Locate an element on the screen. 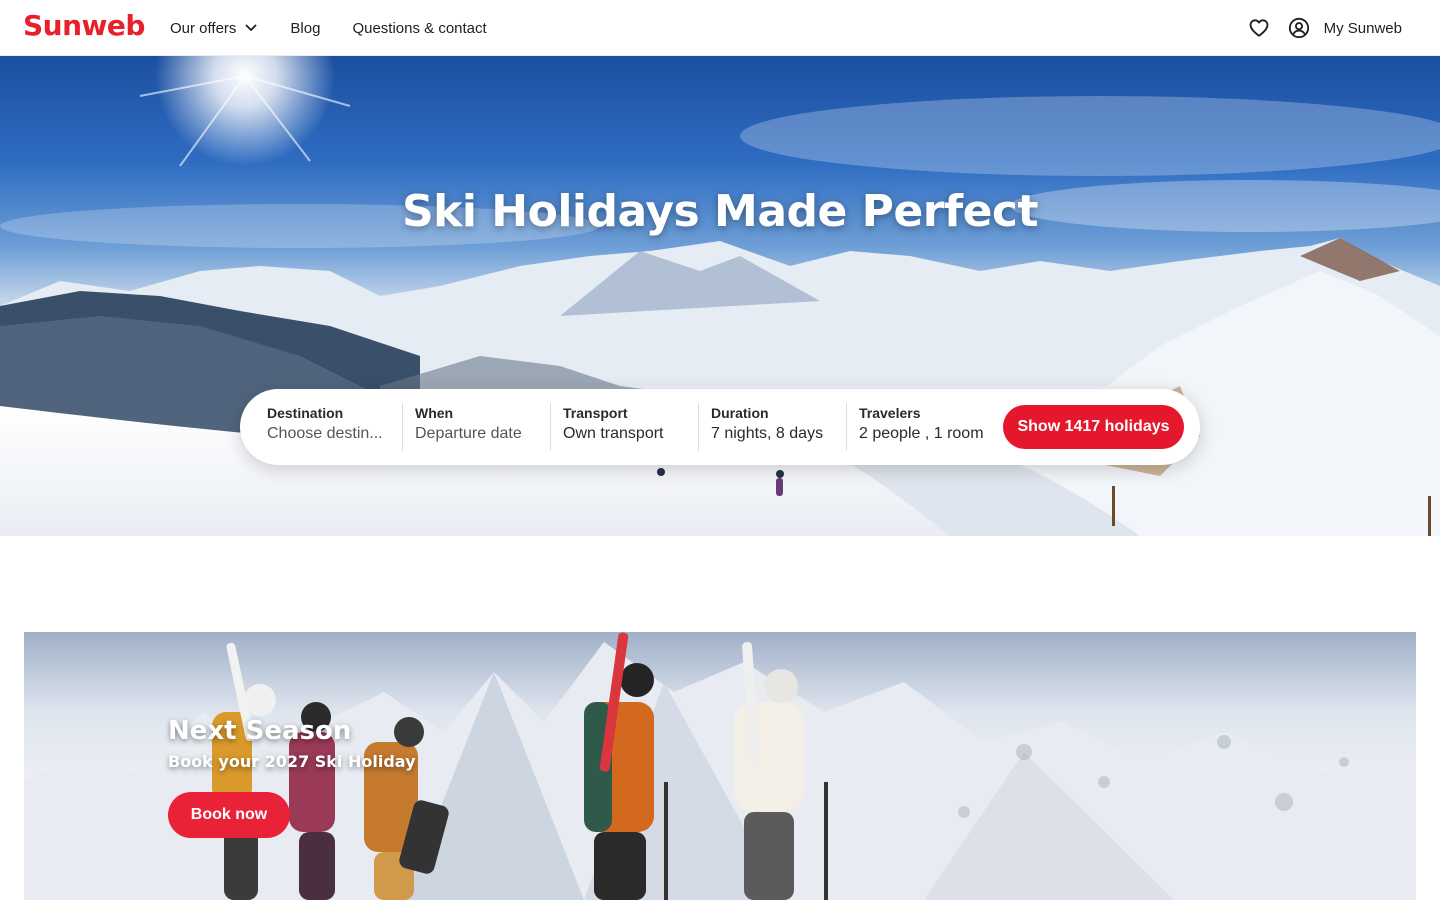  heart-icon is located at coordinates (1259, 28).